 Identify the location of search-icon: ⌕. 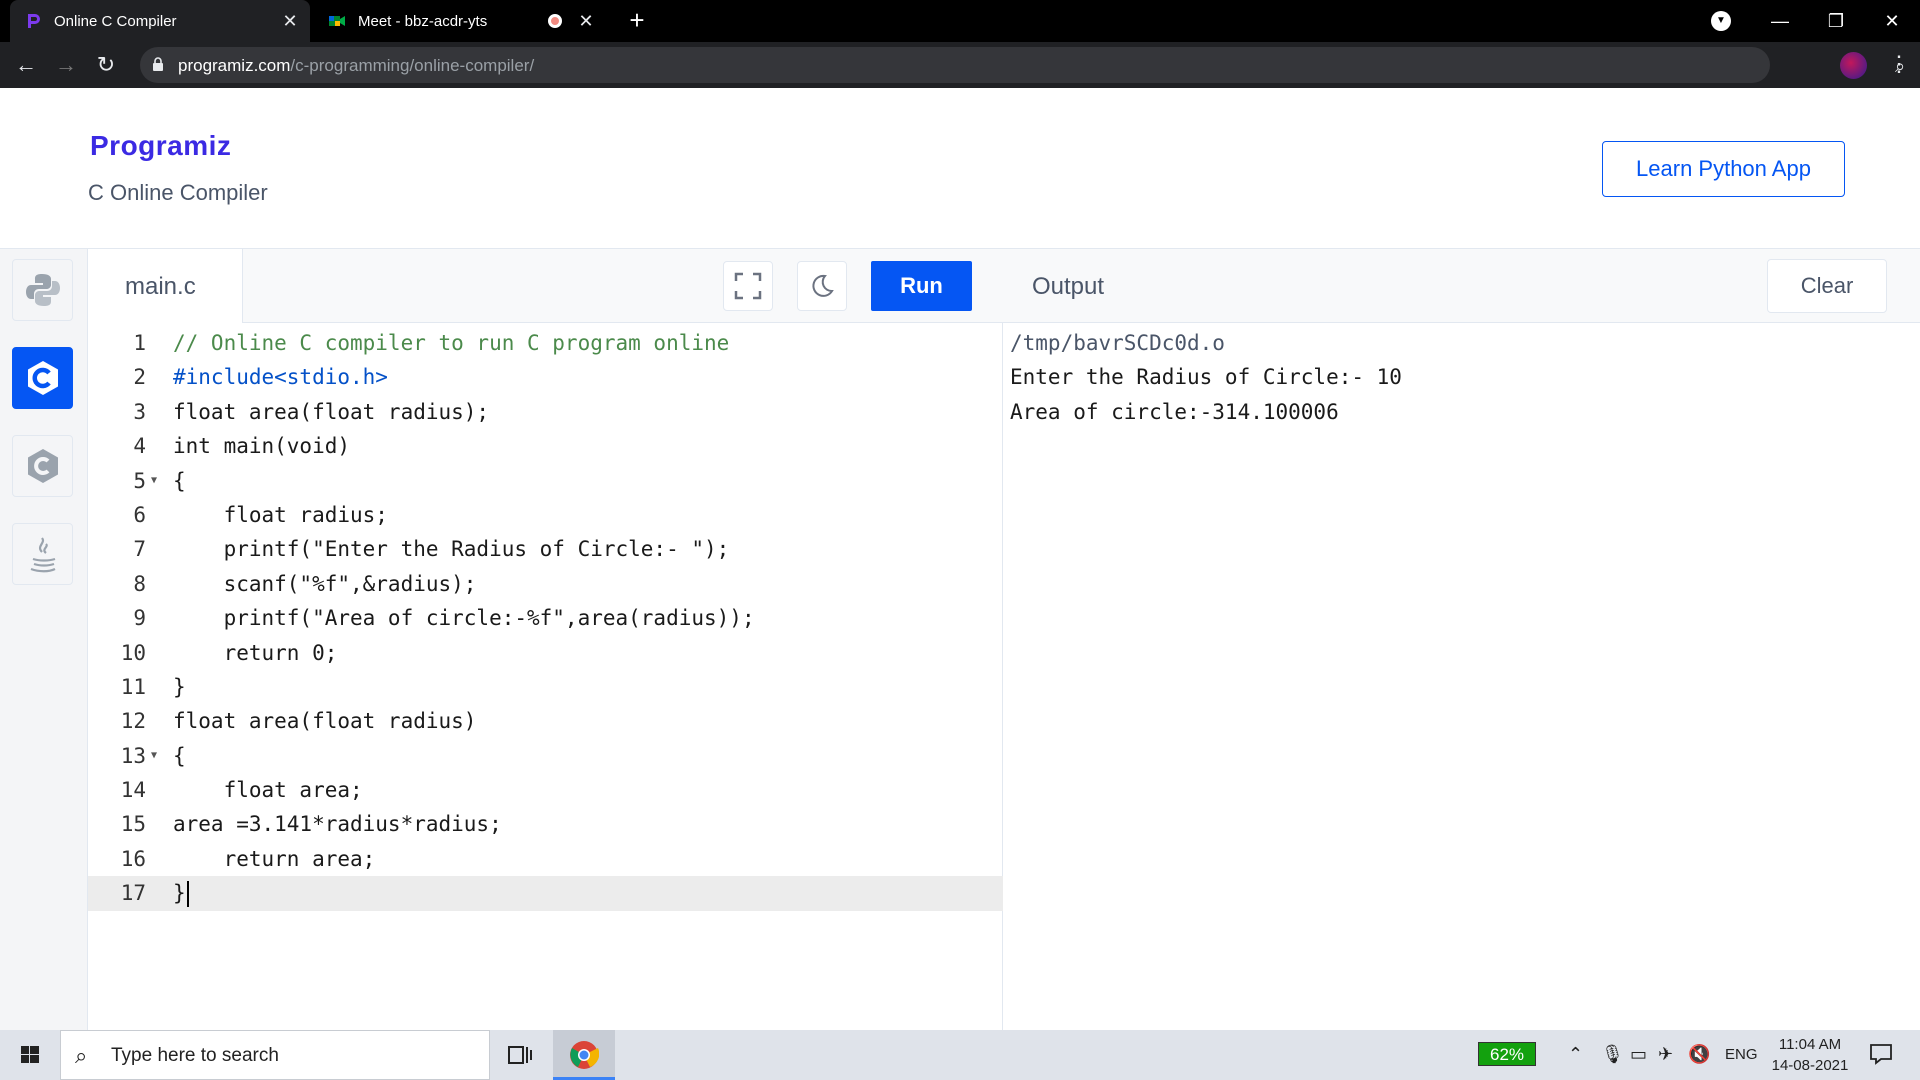
(81, 1055).